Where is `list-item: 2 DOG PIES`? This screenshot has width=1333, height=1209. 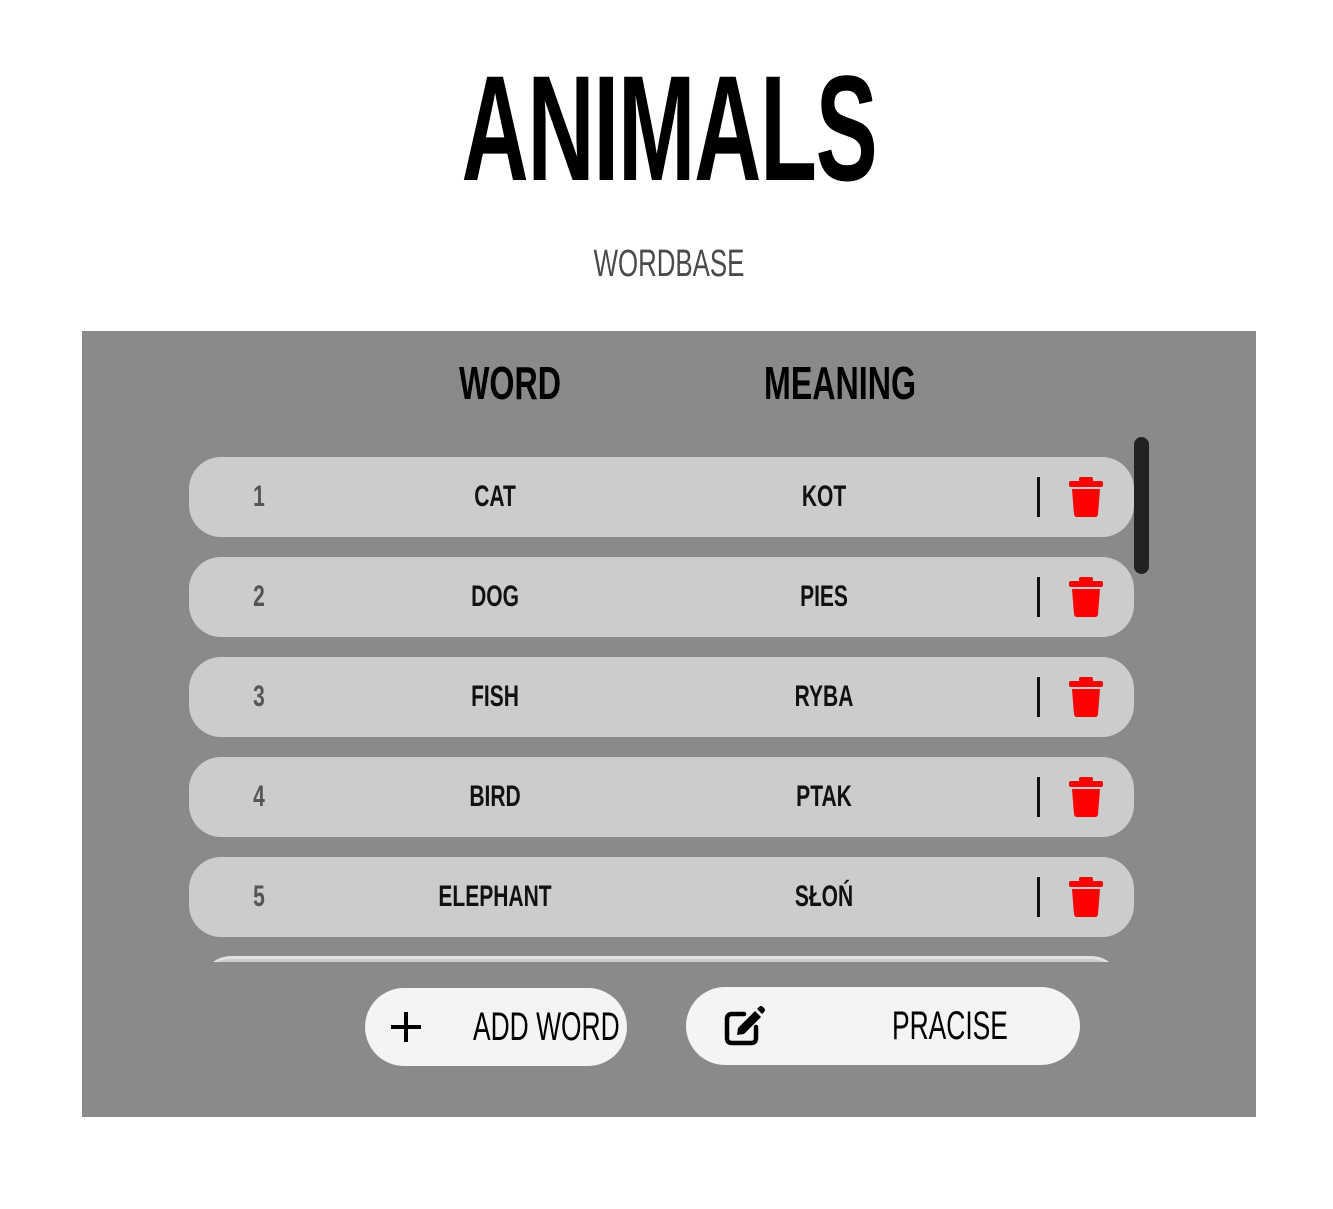 list-item: 2 DOG PIES is located at coordinates (661, 597).